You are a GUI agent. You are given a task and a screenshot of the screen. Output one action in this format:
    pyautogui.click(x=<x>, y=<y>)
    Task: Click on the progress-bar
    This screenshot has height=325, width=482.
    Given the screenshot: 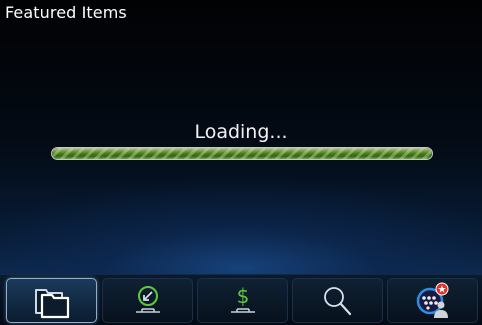 What is the action you would take?
    pyautogui.click(x=242, y=153)
    